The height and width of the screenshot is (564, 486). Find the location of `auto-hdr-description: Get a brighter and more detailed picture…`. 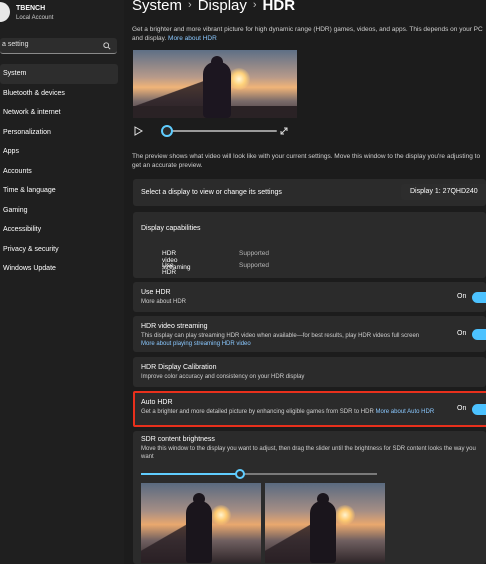

auto-hdr-description: Get a brighter and more detailed picture… is located at coordinates (301, 412).